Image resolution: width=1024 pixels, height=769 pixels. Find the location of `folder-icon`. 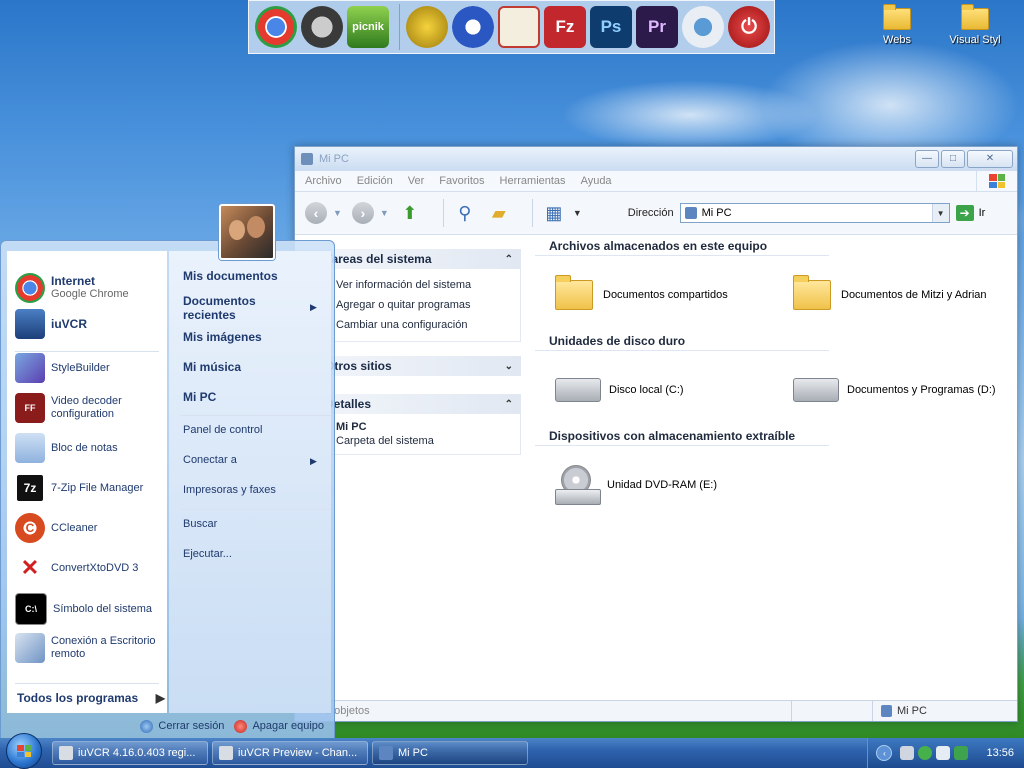

folder-icon is located at coordinates (897, 19).